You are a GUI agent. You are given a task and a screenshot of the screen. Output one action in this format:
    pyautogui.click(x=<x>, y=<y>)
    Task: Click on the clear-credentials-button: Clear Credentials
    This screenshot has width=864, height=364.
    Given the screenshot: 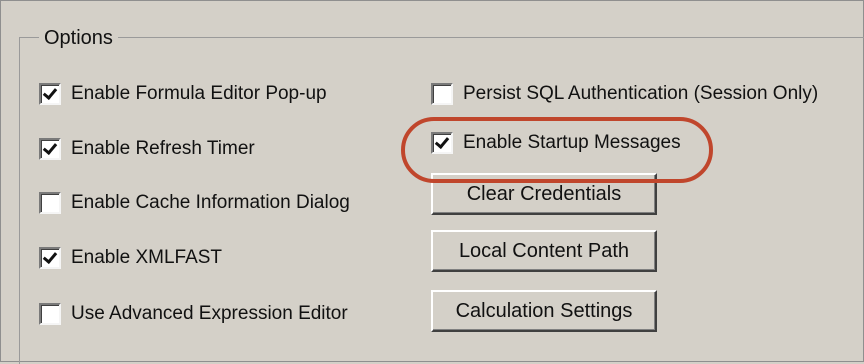 What is the action you would take?
    pyautogui.click(x=544, y=194)
    